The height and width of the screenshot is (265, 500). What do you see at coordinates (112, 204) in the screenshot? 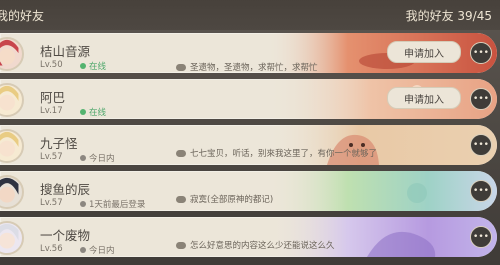
I see `online-status: 1天前最后登录` at bounding box center [112, 204].